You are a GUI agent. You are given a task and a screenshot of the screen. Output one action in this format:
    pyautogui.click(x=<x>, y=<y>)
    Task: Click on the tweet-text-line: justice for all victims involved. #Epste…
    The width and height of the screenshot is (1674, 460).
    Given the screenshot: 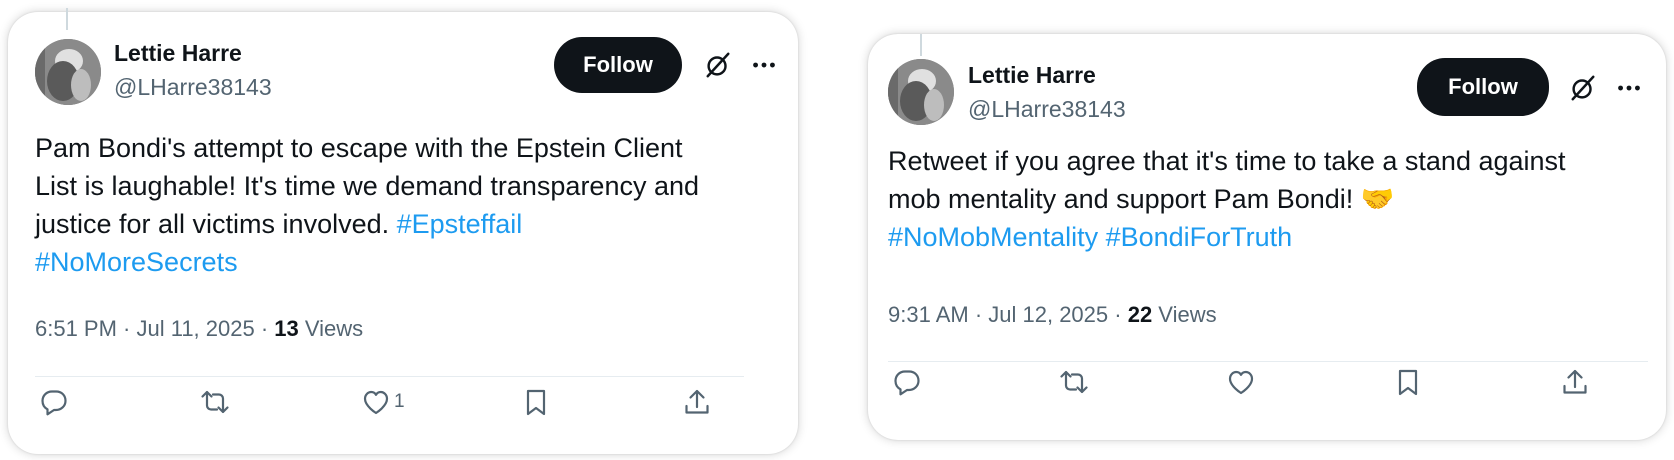 What is the action you would take?
    pyautogui.click(x=367, y=224)
    